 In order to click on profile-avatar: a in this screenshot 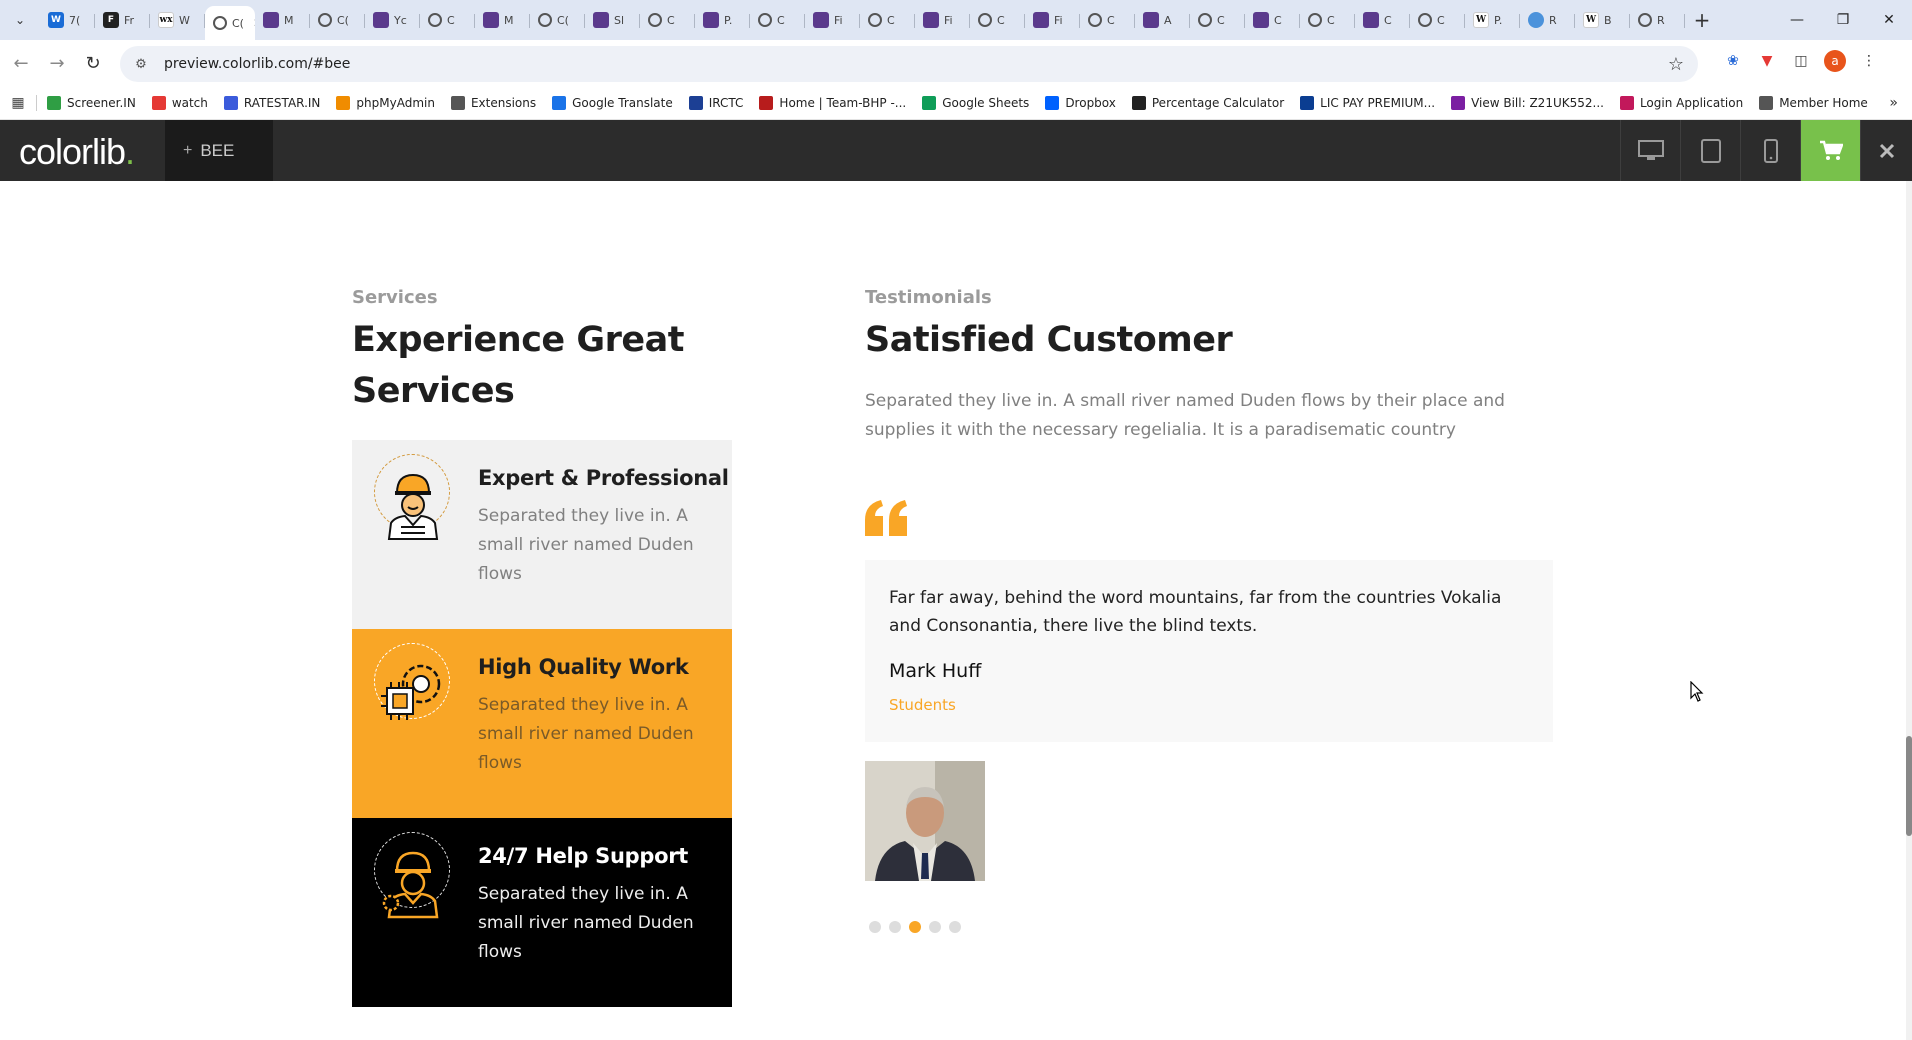, I will do `click(1835, 61)`.